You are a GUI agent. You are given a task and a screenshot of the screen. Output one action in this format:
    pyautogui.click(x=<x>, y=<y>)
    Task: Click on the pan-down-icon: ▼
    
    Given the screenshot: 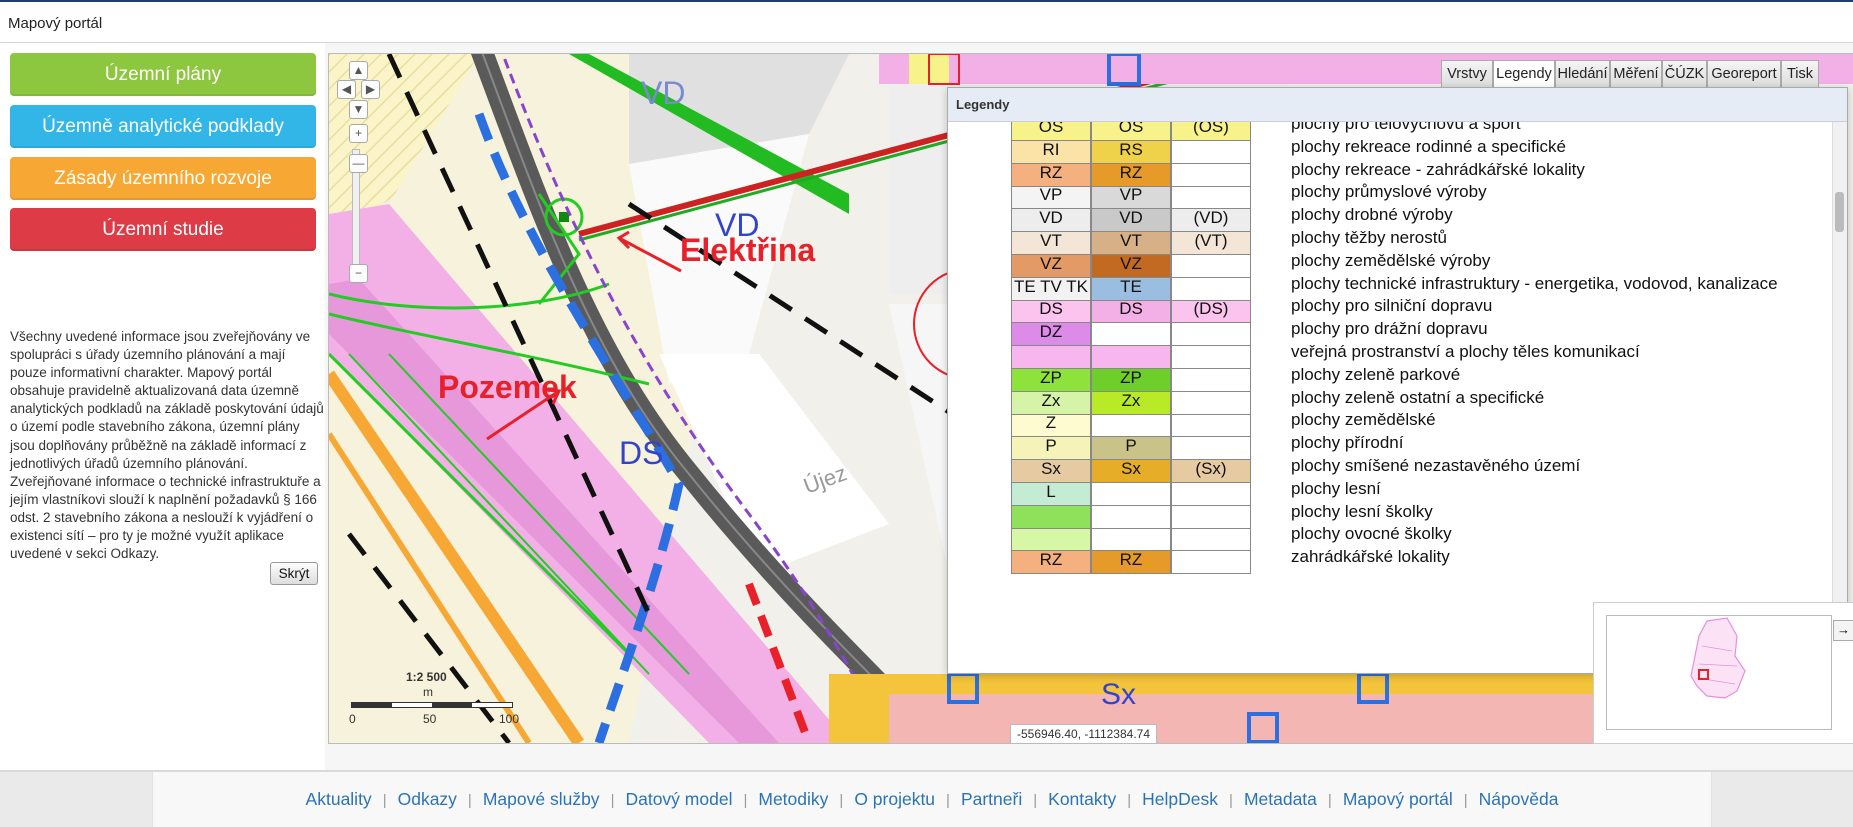 What is the action you would take?
    pyautogui.click(x=358, y=109)
    